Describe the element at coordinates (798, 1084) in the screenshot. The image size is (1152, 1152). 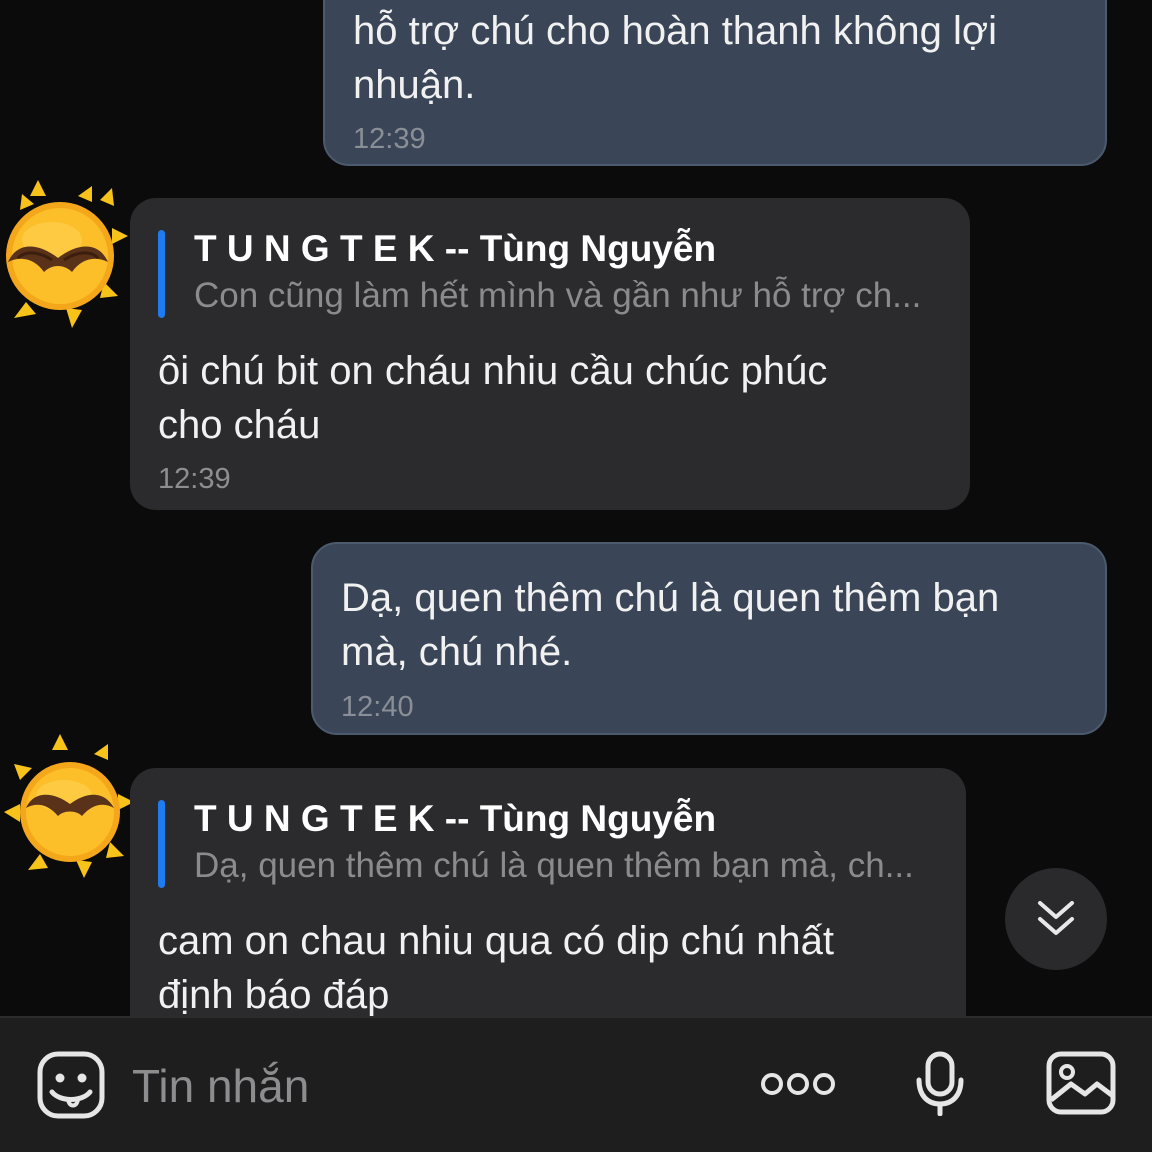
I see `more-dots-icon` at that location.